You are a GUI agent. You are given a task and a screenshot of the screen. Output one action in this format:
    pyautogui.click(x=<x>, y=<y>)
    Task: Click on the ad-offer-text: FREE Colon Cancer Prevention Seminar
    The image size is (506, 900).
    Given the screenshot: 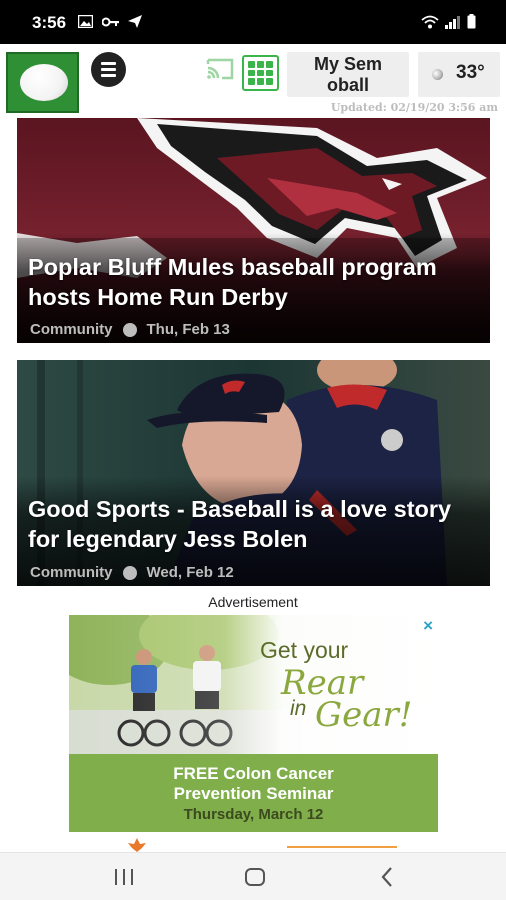 What is the action you would take?
    pyautogui.click(x=253, y=784)
    